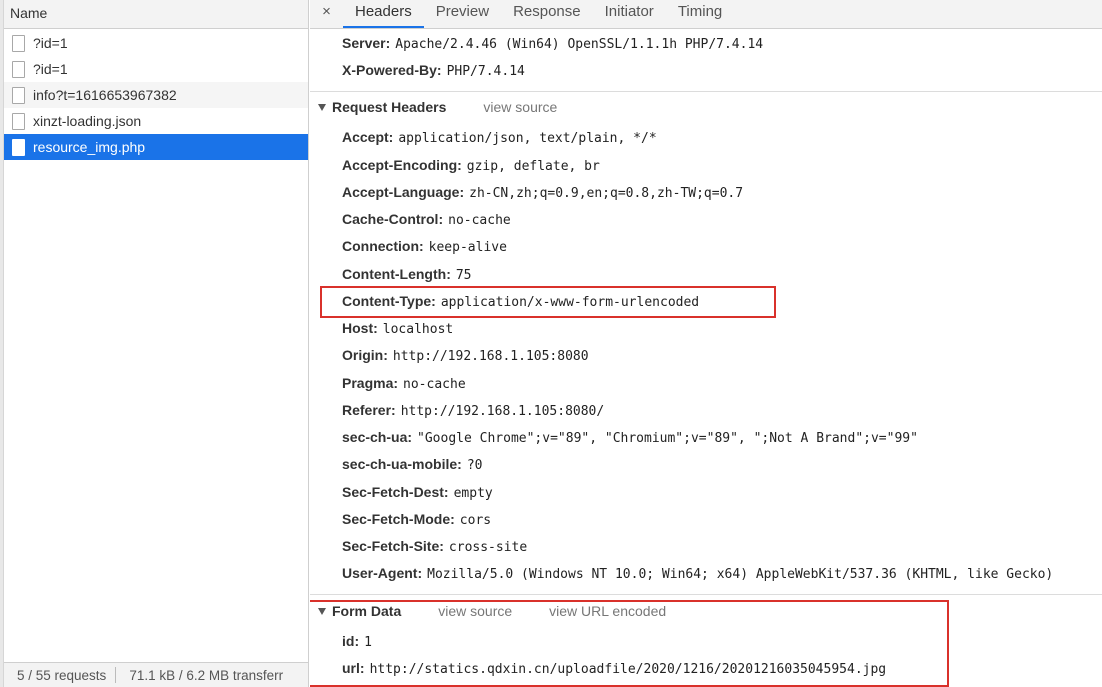 The image size is (1102, 687). I want to click on header-row: Host: localhost, so click(397, 328).